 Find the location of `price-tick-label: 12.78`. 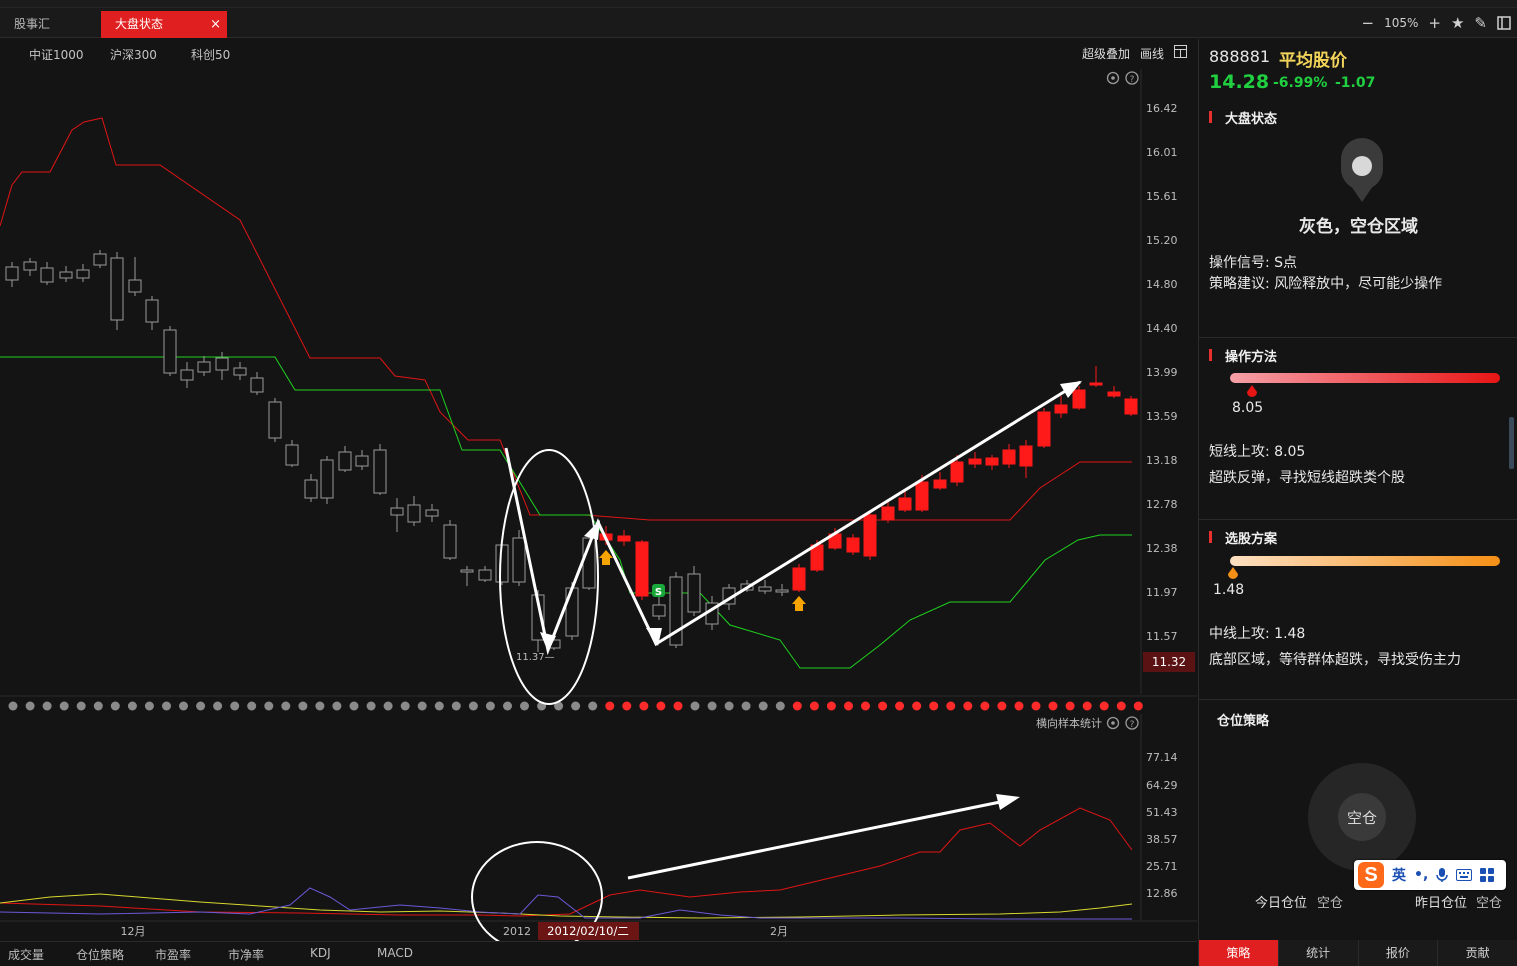

price-tick-label: 12.78 is located at coordinates (1162, 504).